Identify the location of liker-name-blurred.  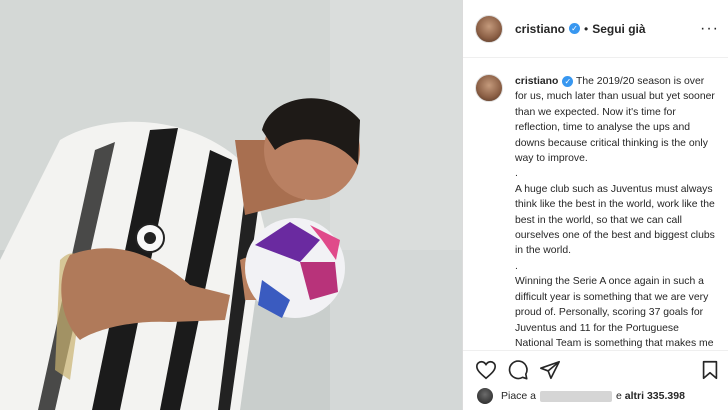
(576, 396).